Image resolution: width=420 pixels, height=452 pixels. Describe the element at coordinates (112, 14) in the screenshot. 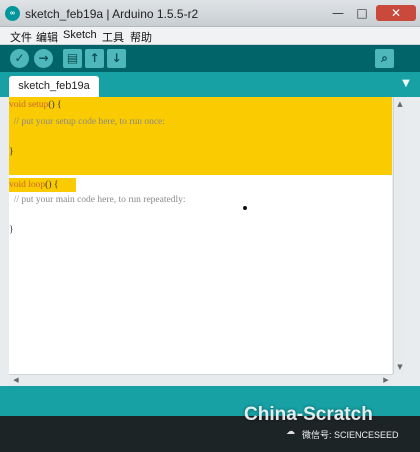

I see `window-title: sketch_feb19a | Arduino 1.5.5-r2` at that location.